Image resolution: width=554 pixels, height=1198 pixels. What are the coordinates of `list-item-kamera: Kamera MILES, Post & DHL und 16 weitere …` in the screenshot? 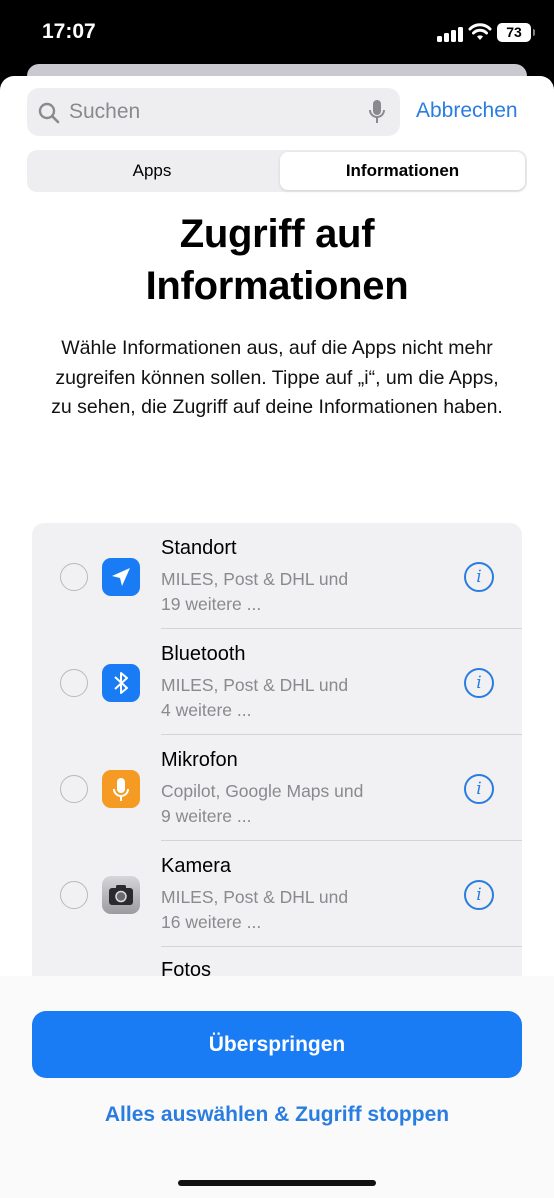 It's located at (277, 894).